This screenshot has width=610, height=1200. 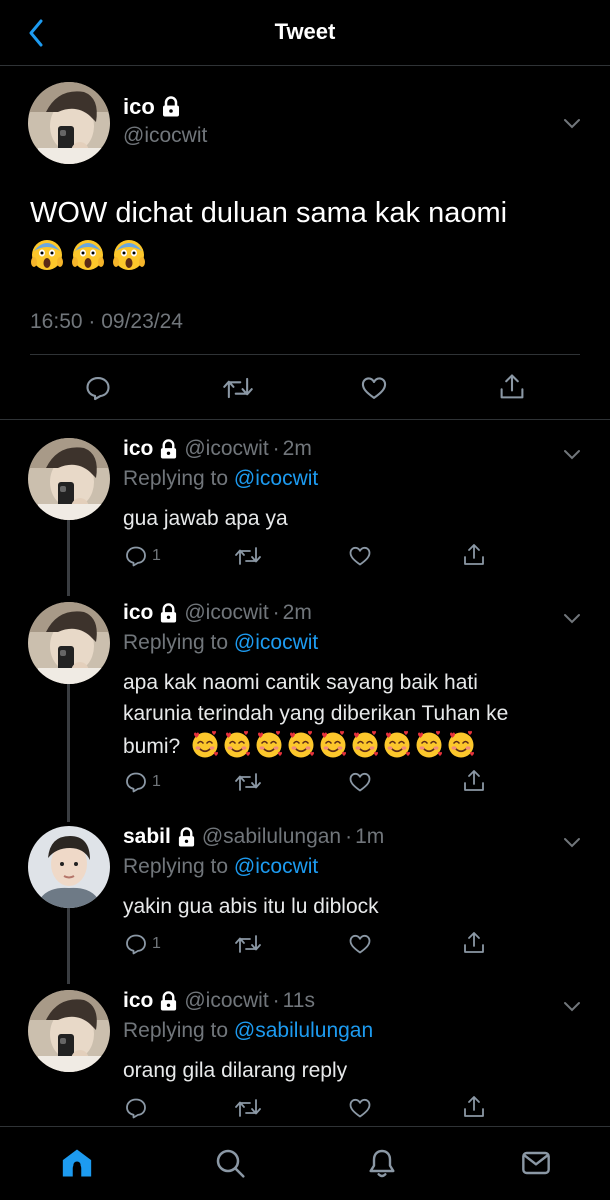 I want to click on reply-time: 11s, so click(x=298, y=1000).